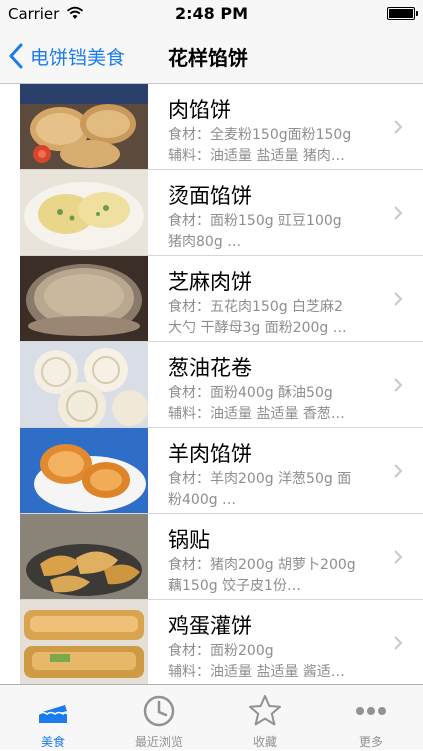 This screenshot has width=423, height=751. Describe the element at coordinates (371, 711) in the screenshot. I see `more-icon` at that location.